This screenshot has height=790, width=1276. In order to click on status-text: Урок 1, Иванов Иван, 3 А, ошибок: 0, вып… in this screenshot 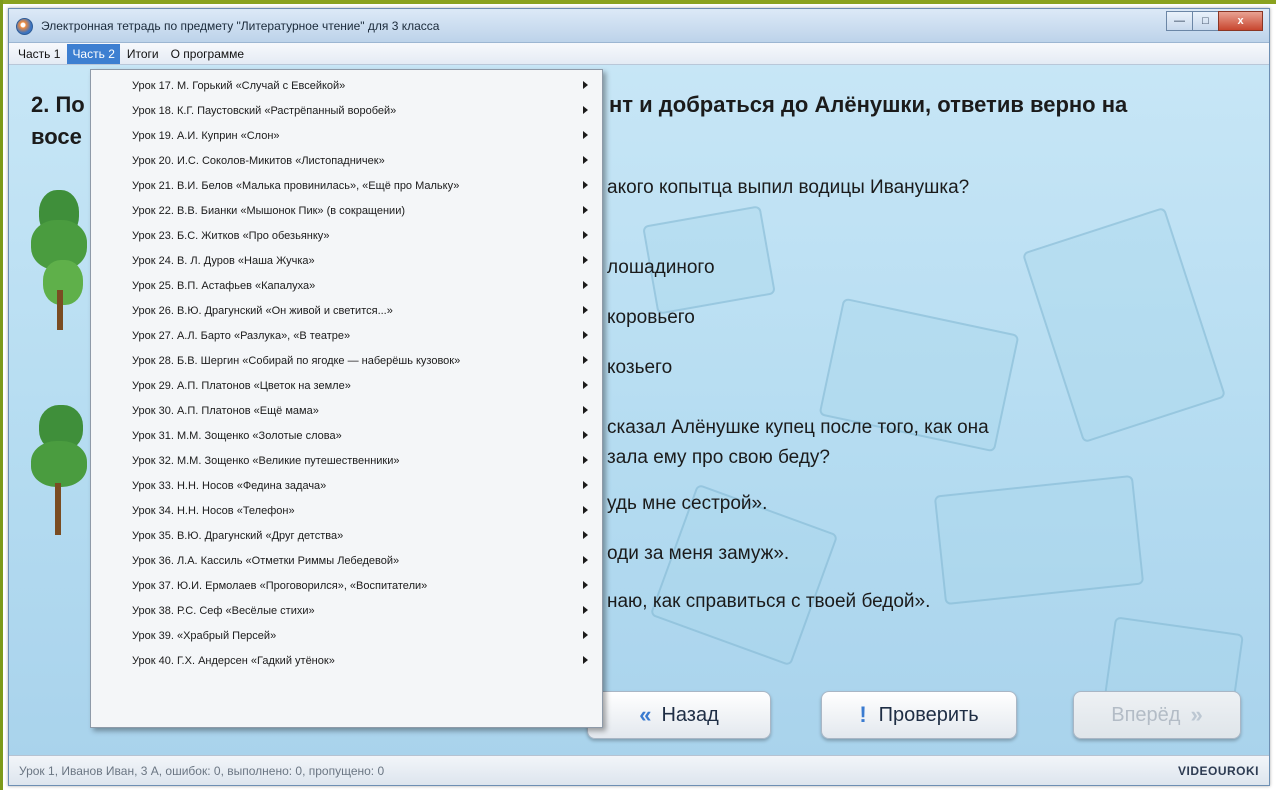, I will do `click(202, 771)`.